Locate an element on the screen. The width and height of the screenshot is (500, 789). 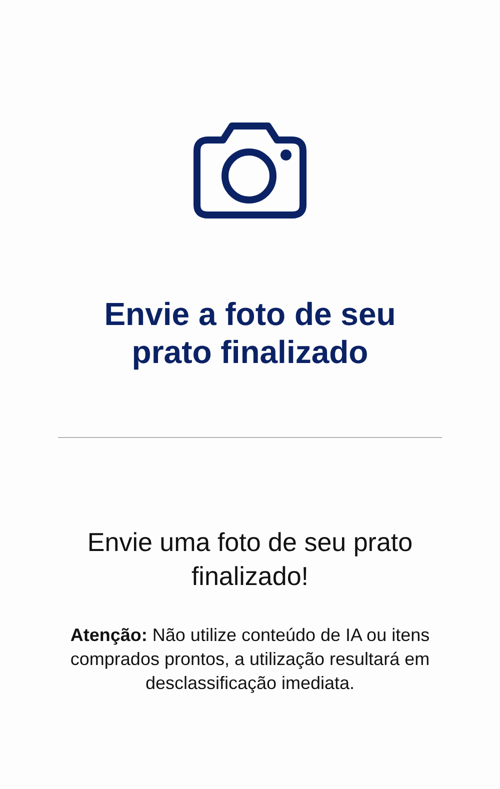
message: Envie uma foto de seu prato finalizado! is located at coordinates (250, 559).